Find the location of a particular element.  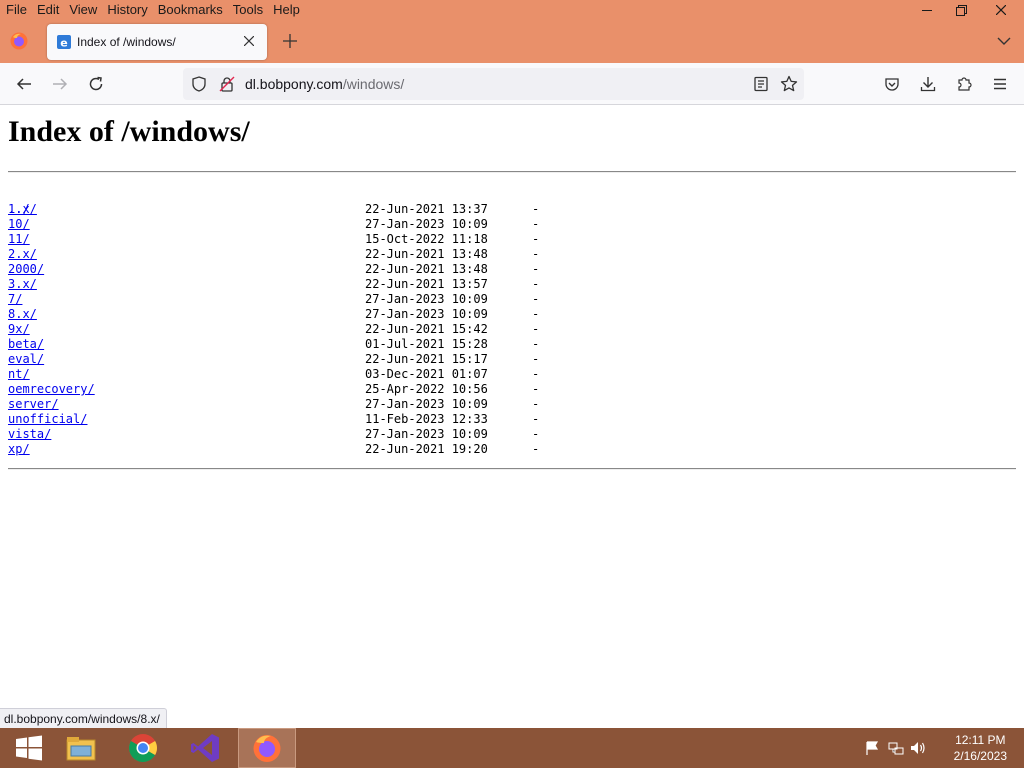

directory-link: server/ is located at coordinates (33, 404).